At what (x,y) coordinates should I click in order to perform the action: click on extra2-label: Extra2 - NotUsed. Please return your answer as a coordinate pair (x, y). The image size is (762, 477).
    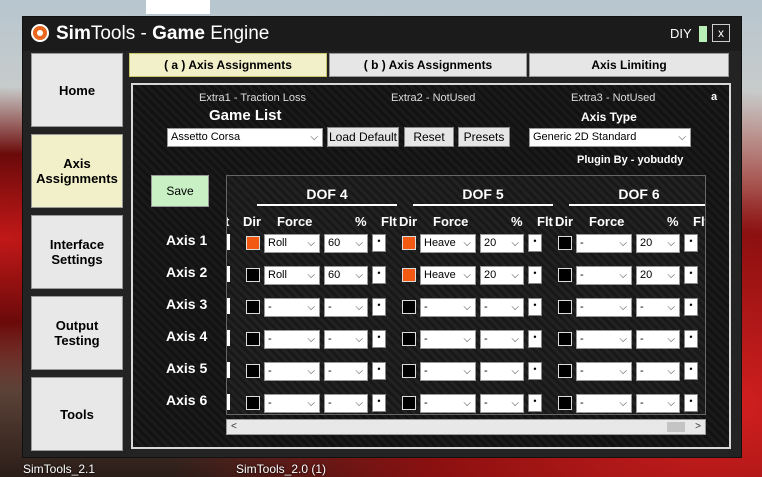
    Looking at the image, I should click on (433, 98).